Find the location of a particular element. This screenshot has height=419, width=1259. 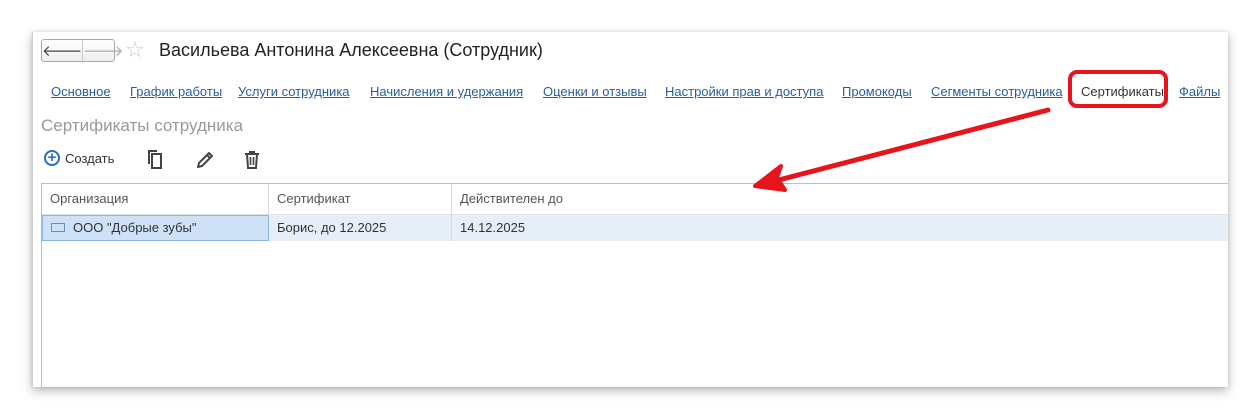

annotation-highlight-box is located at coordinates (1118, 89).